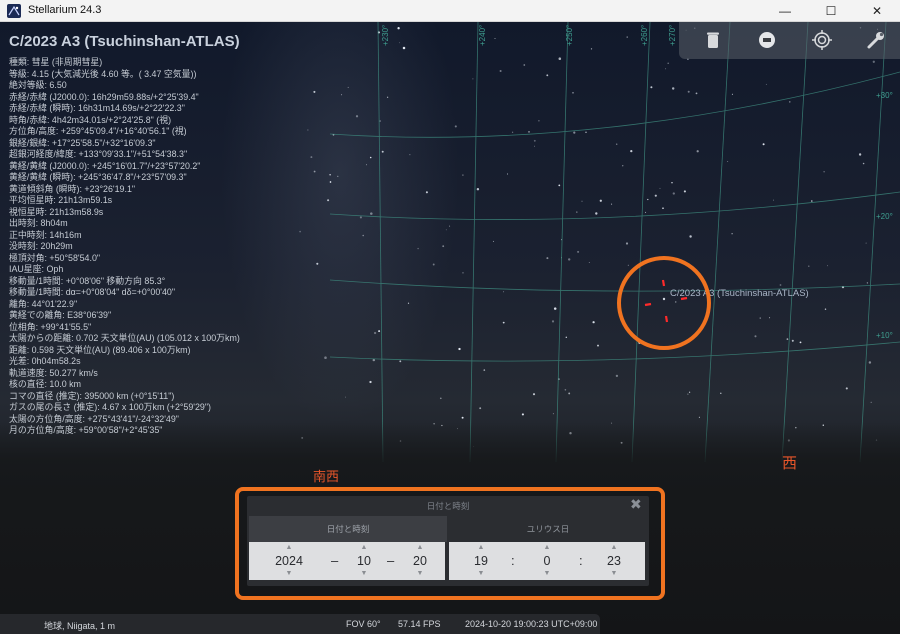 The image size is (900, 634). I want to click on hour-spinner: ▲ 19 ▼, so click(481, 561).